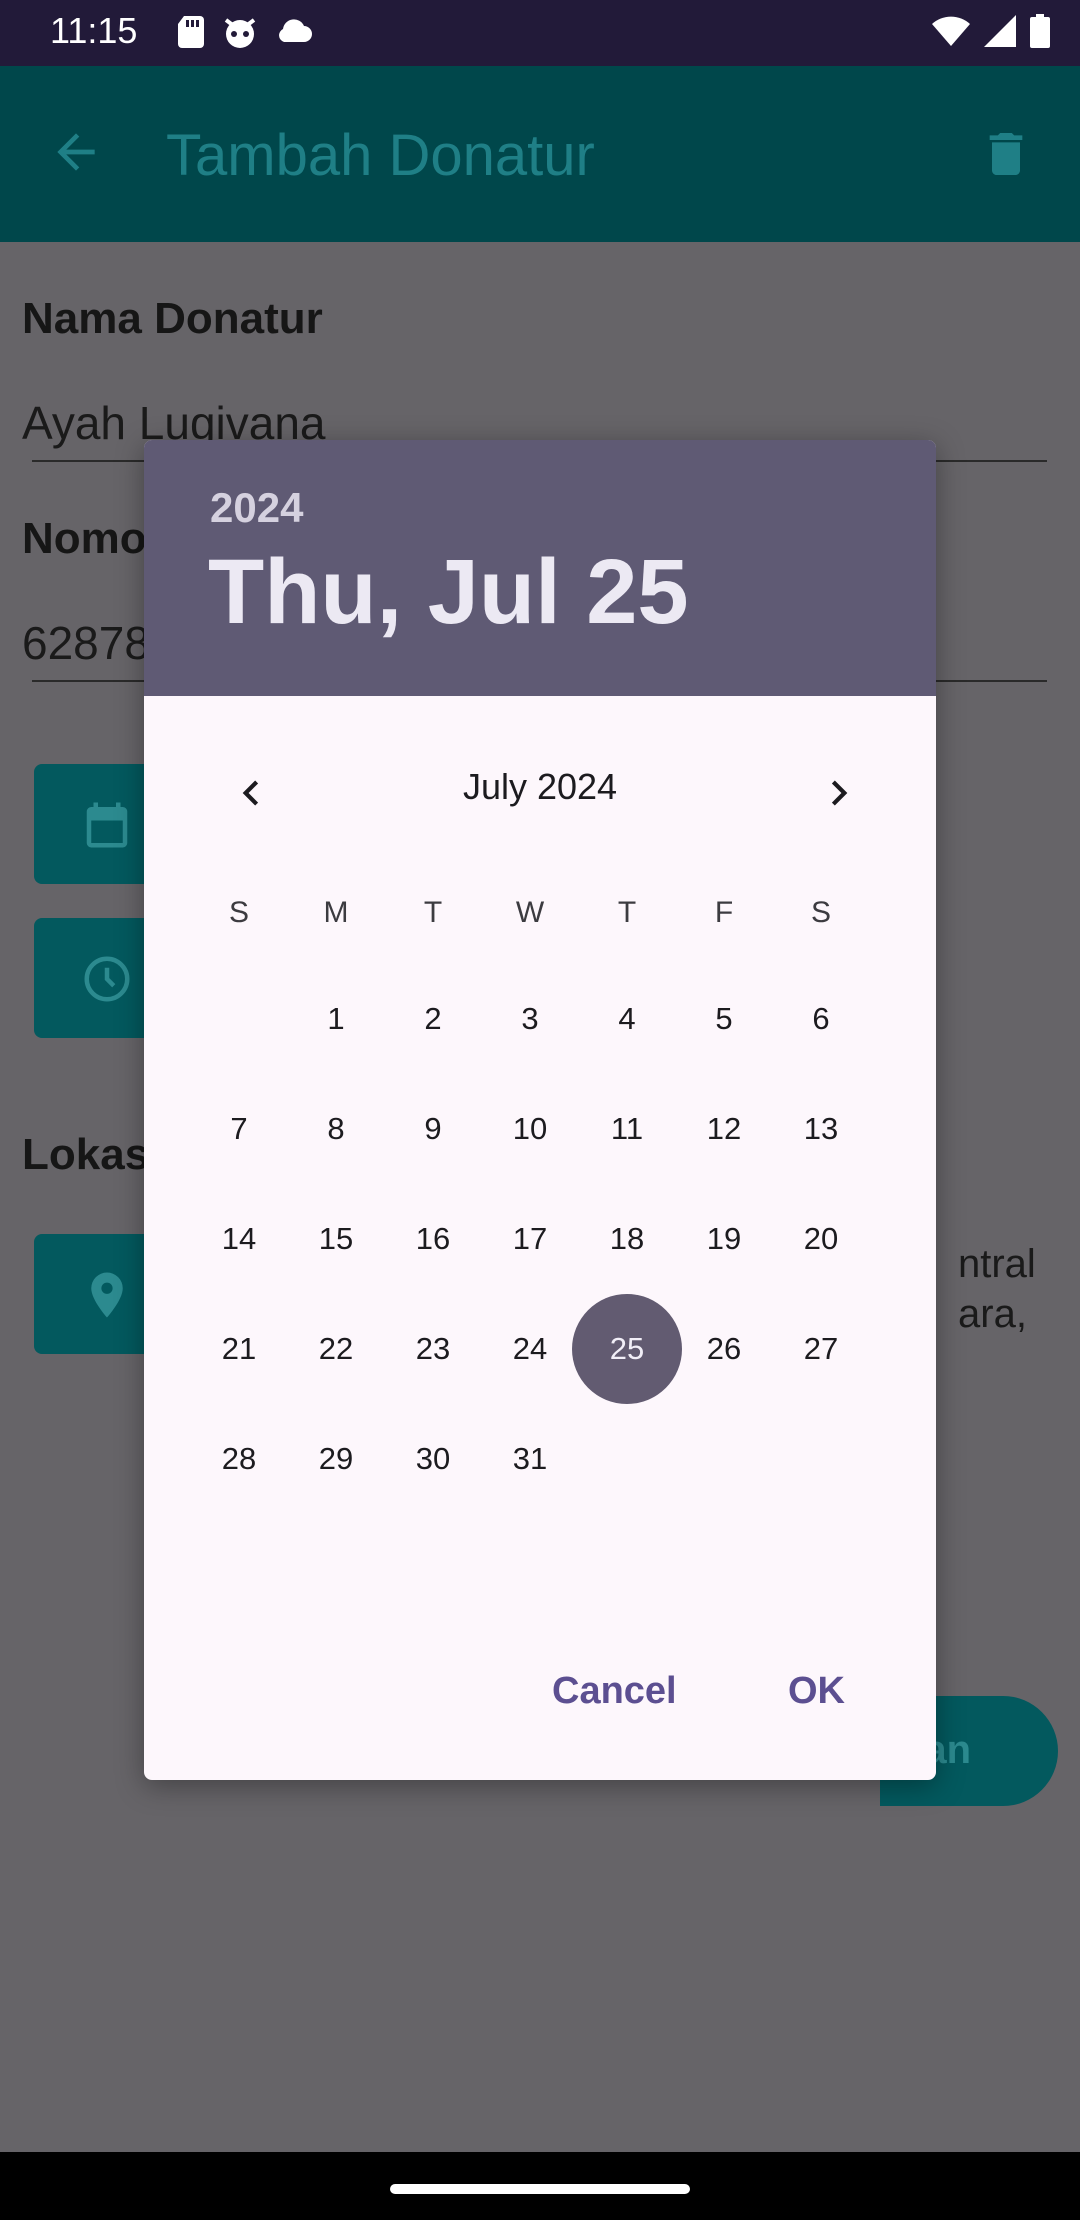 This screenshot has height=2220, width=1080. I want to click on day-cell: 6, so click(821, 1019).